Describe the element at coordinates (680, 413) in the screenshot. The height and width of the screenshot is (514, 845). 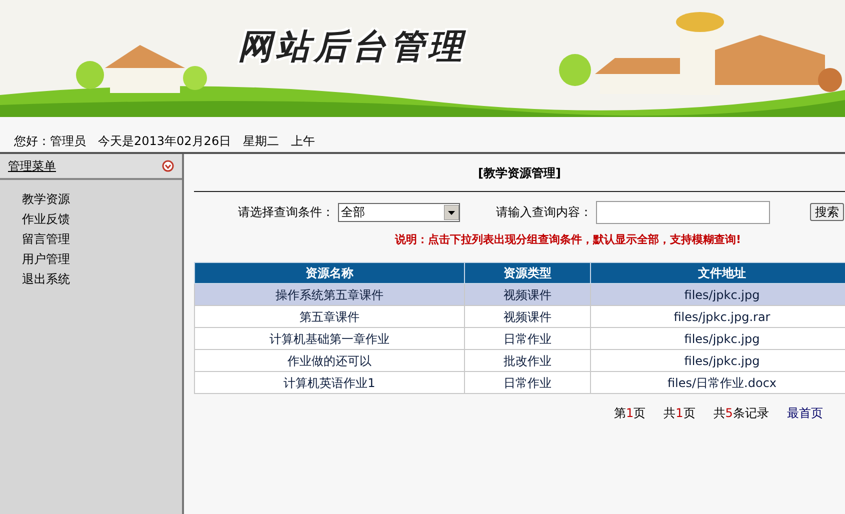
I see `page-info: 共1页` at that location.